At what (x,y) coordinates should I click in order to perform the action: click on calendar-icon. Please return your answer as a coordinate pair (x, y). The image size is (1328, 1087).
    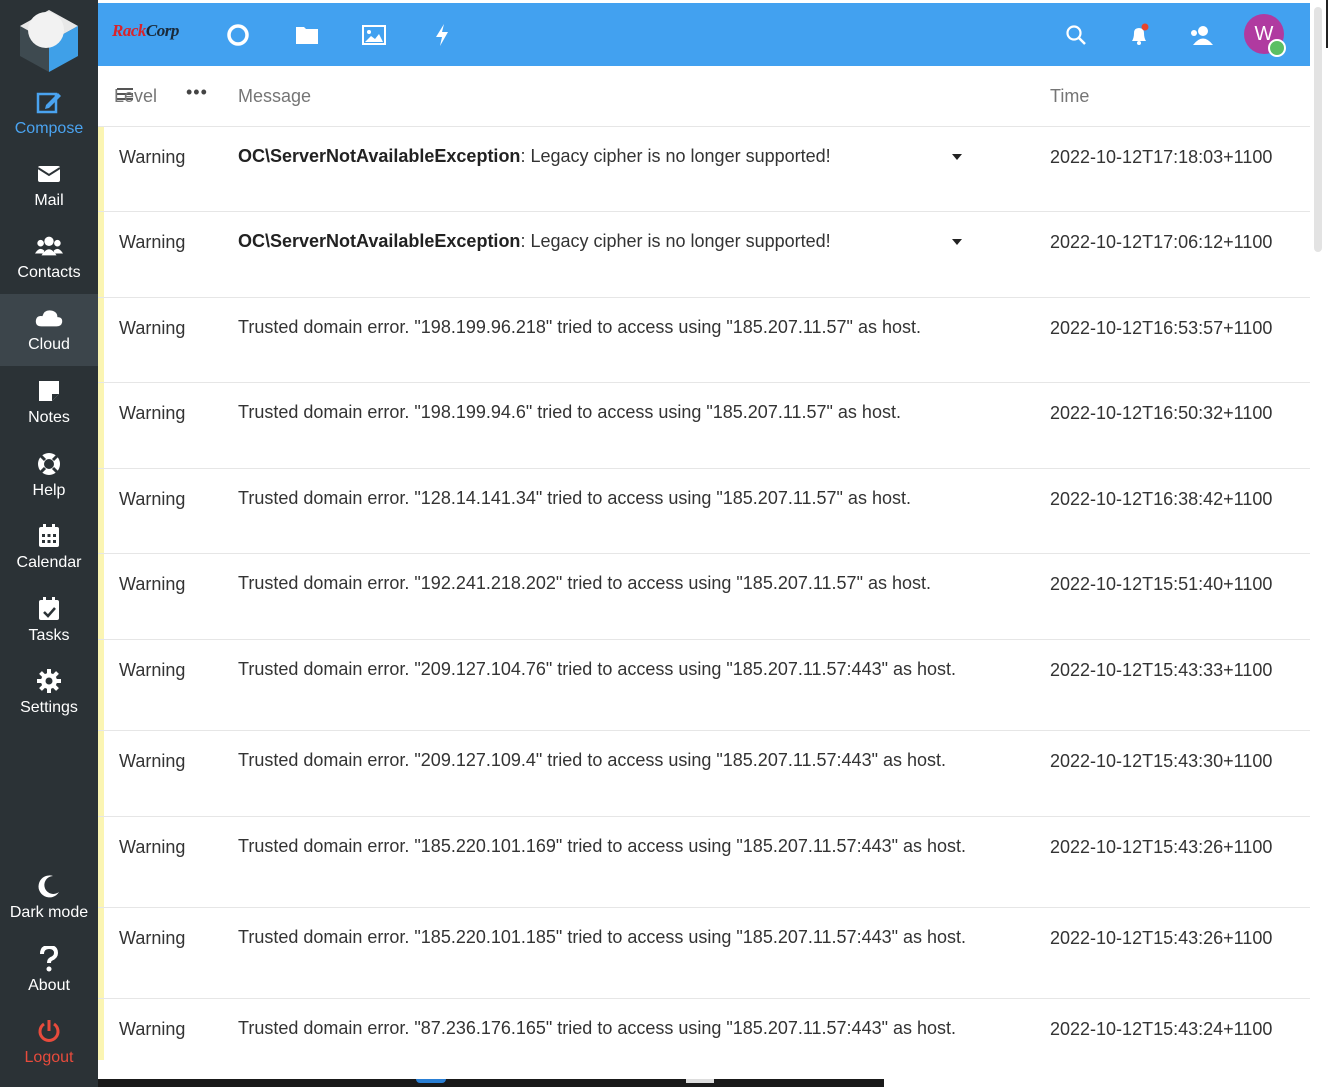
    Looking at the image, I should click on (49, 536).